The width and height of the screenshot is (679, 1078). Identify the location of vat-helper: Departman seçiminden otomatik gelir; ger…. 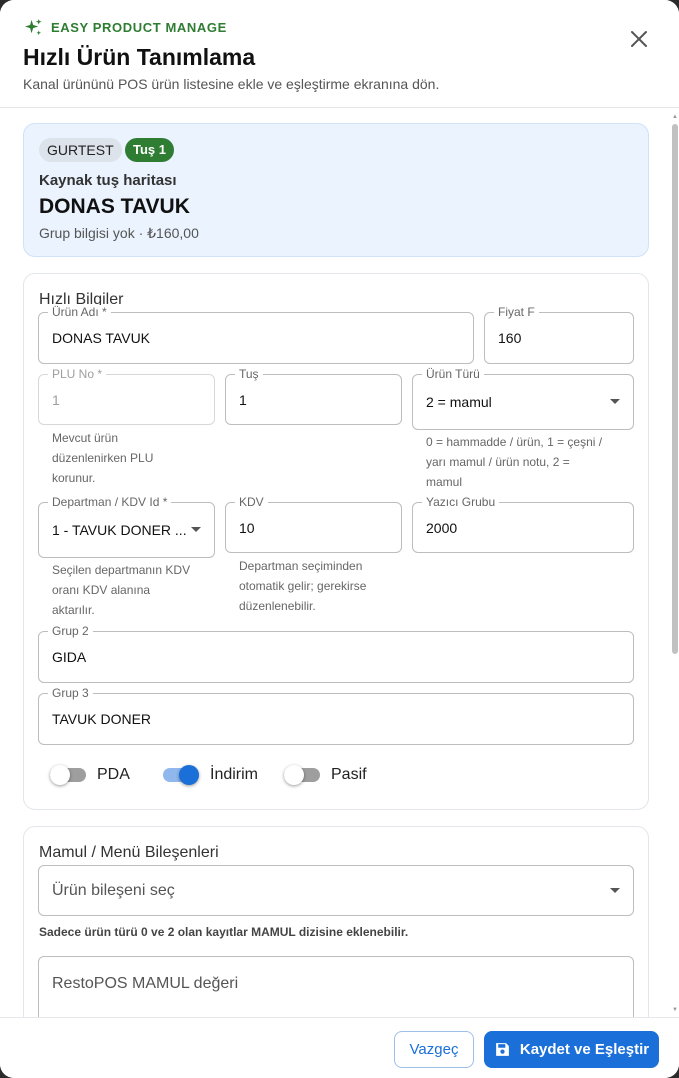
(303, 586).